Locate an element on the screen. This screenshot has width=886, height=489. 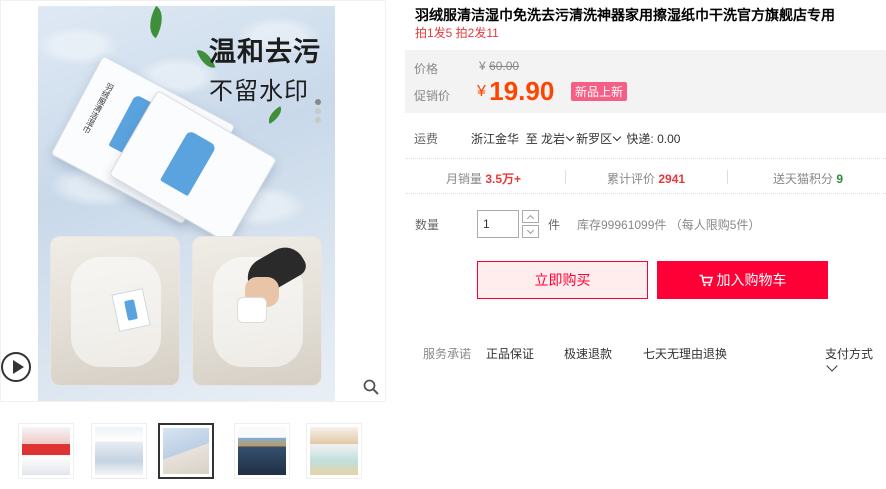
service-label: 服务承诺 is located at coordinates (447, 354).